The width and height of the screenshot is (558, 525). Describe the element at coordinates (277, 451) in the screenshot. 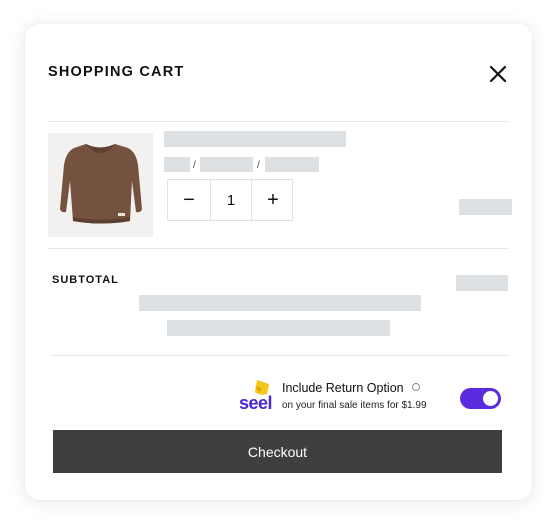

I see `checkout-button: Checkout` at that location.